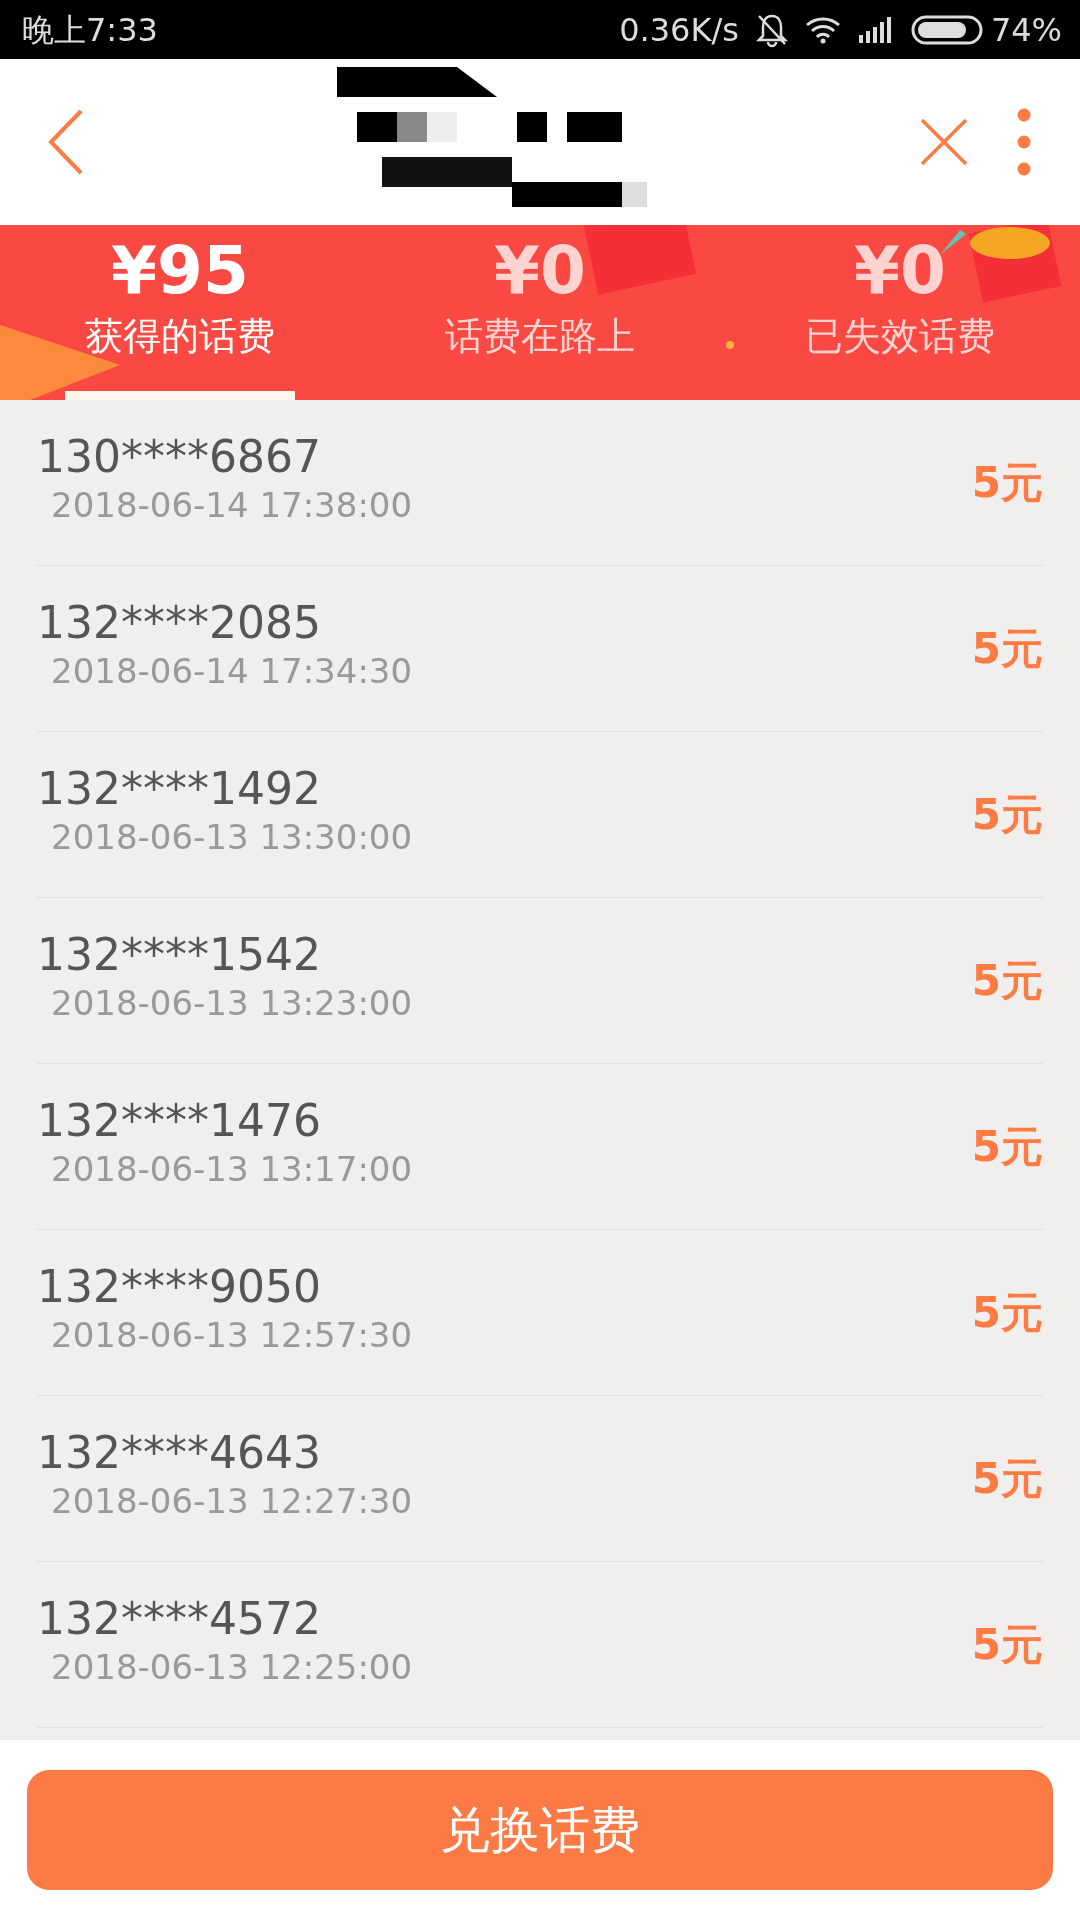 The width and height of the screenshot is (1080, 1920). Describe the element at coordinates (1026, 30) in the screenshot. I see `battery-level: 74%` at that location.